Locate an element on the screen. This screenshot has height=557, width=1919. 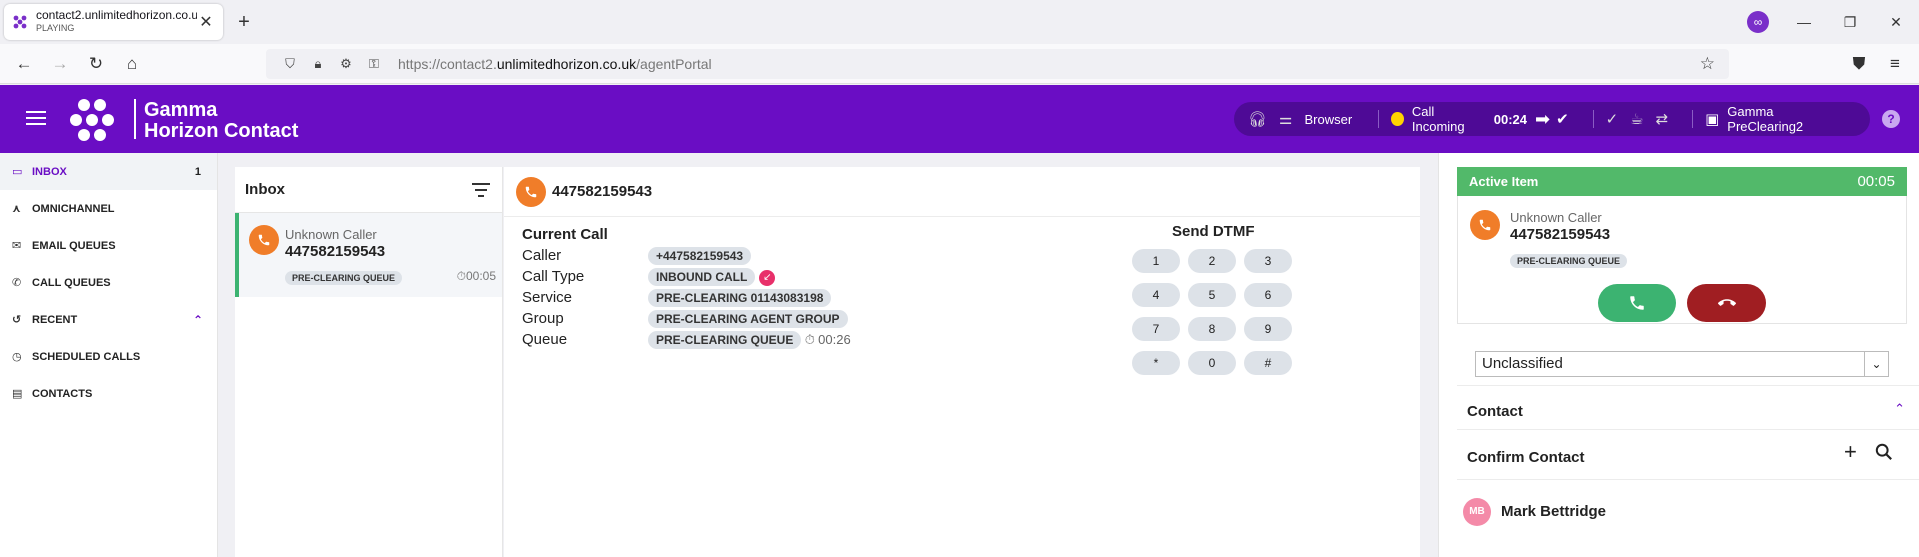
history-icon: ↺ is located at coordinates (17, 320).